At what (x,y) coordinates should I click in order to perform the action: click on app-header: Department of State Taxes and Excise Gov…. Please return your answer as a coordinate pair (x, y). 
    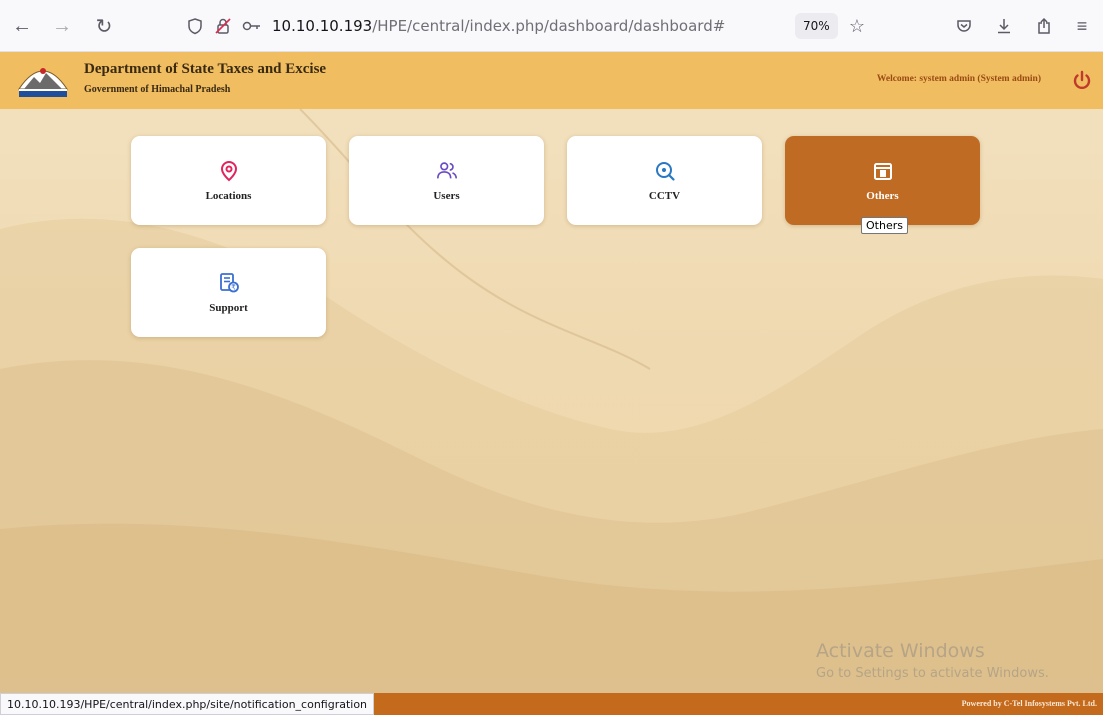
    Looking at the image, I should click on (551, 80).